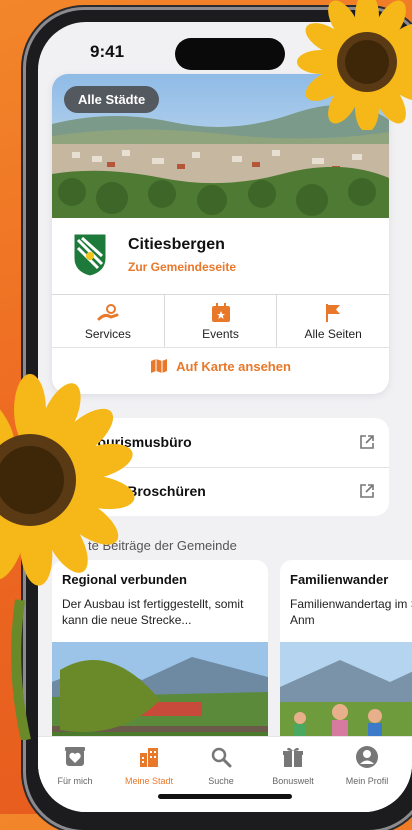 This screenshot has width=412, height=830. I want to click on tab-my-city: Meine Stadt, so click(149, 765).